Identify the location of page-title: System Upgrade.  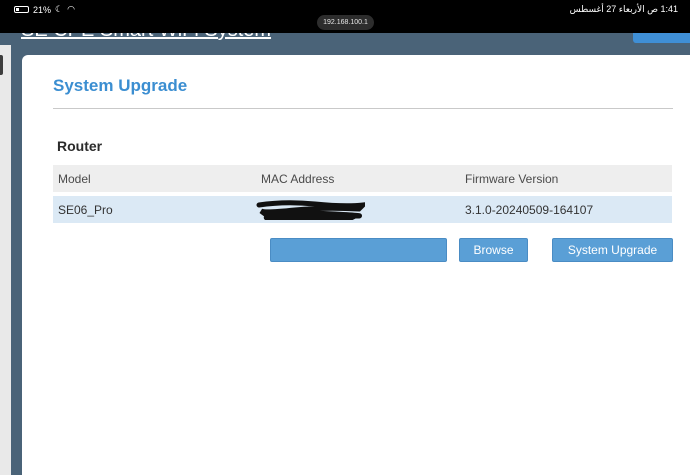
(120, 85).